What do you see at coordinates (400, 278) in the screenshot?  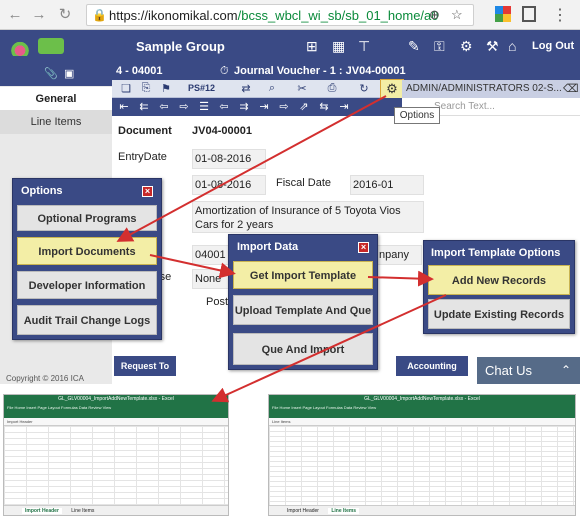 I see `arrow-template-to-add` at bounding box center [400, 278].